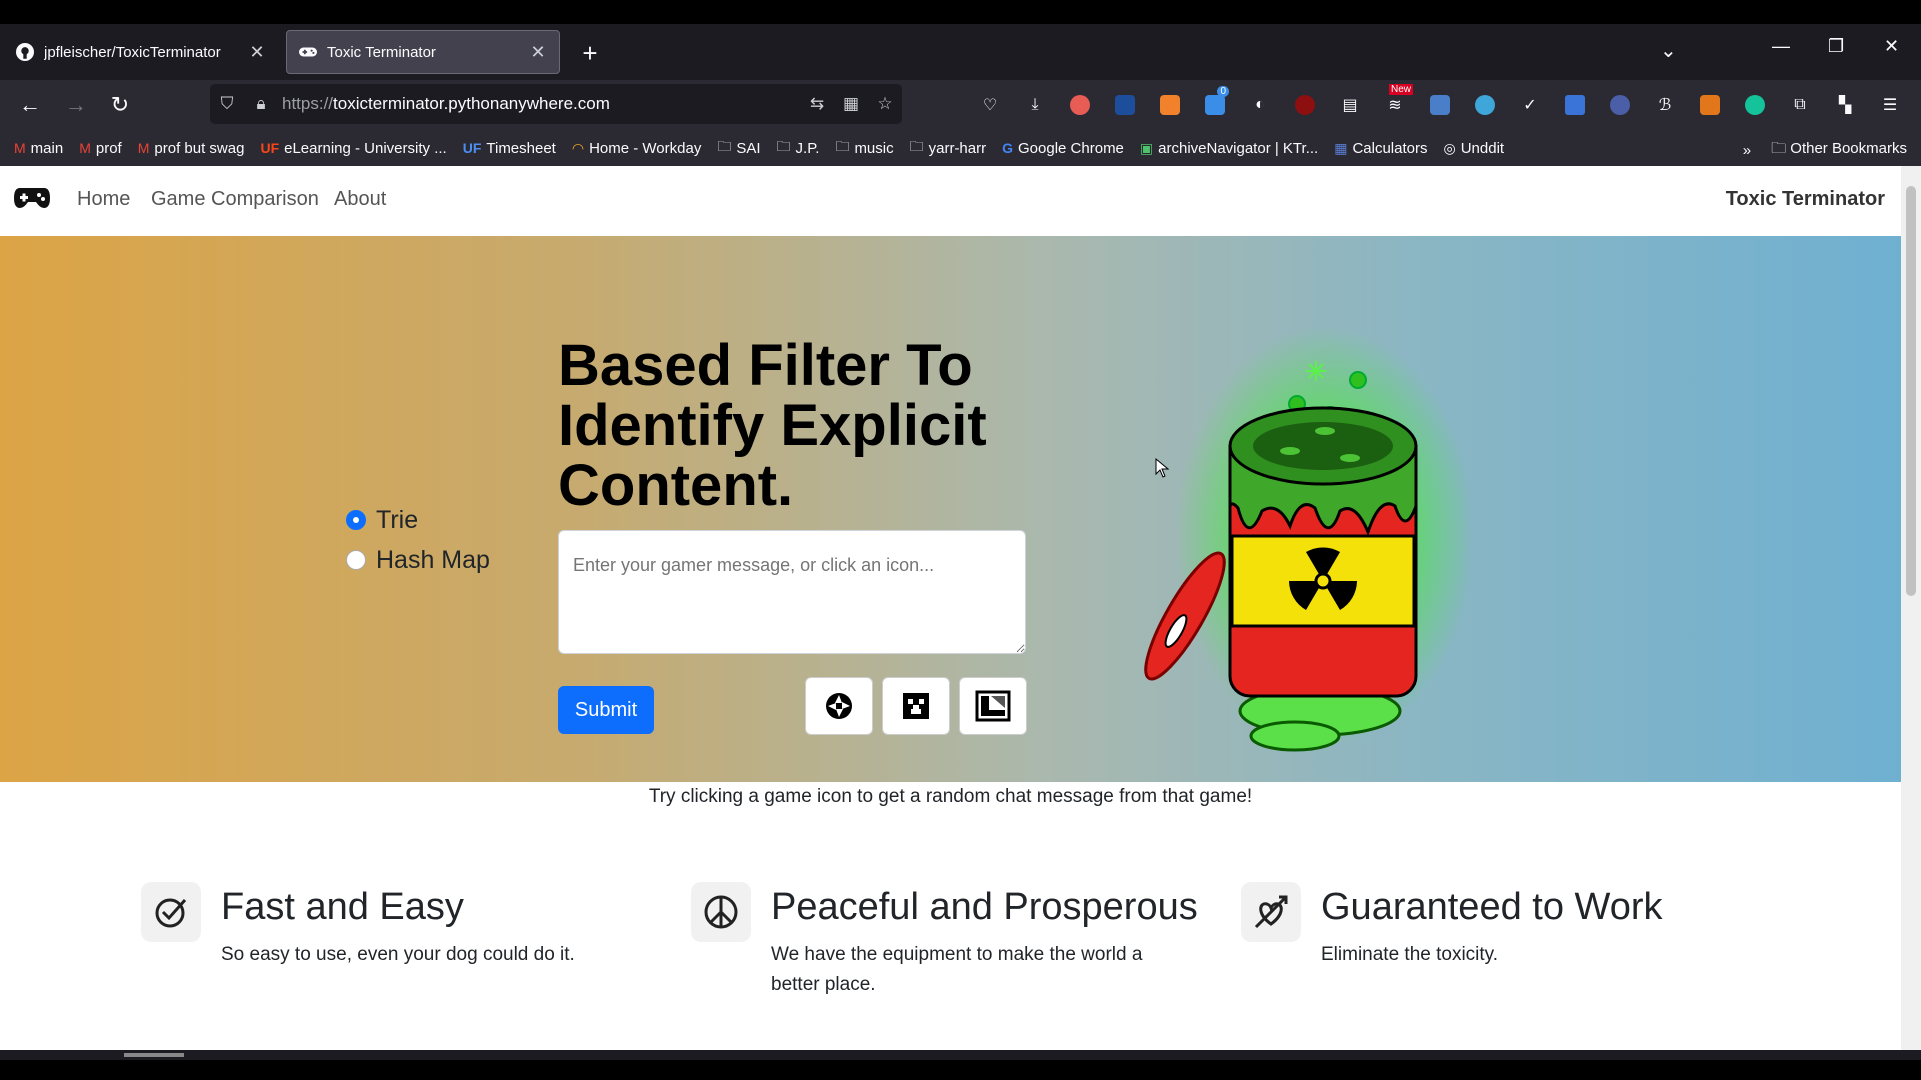 Image resolution: width=1921 pixels, height=1080 pixels. I want to click on extension-puzzle-icon: ◐, so click(1260, 105).